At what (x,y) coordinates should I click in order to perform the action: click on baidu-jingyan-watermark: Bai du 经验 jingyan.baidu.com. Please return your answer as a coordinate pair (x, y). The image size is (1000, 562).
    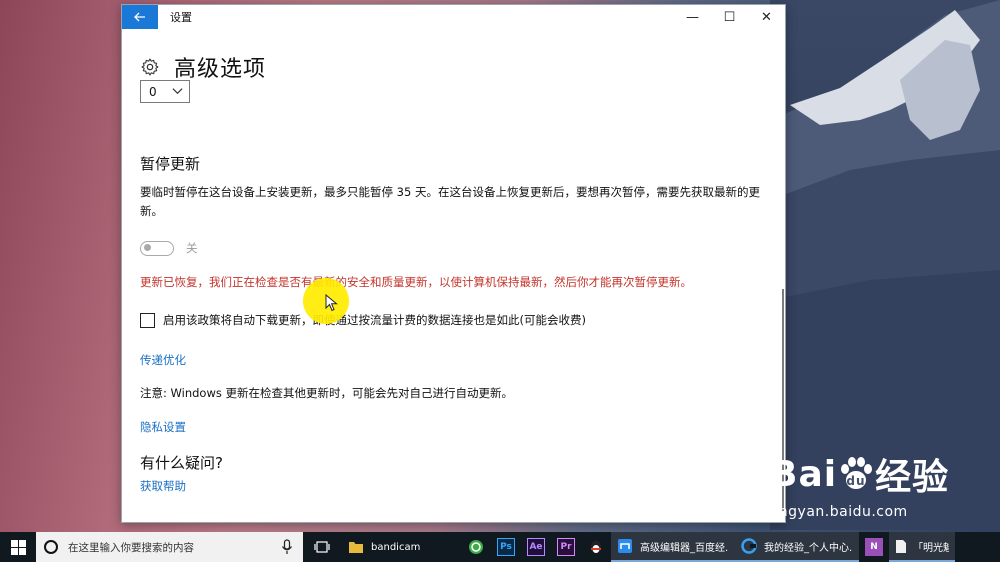
    Looking at the image, I should click on (862, 493).